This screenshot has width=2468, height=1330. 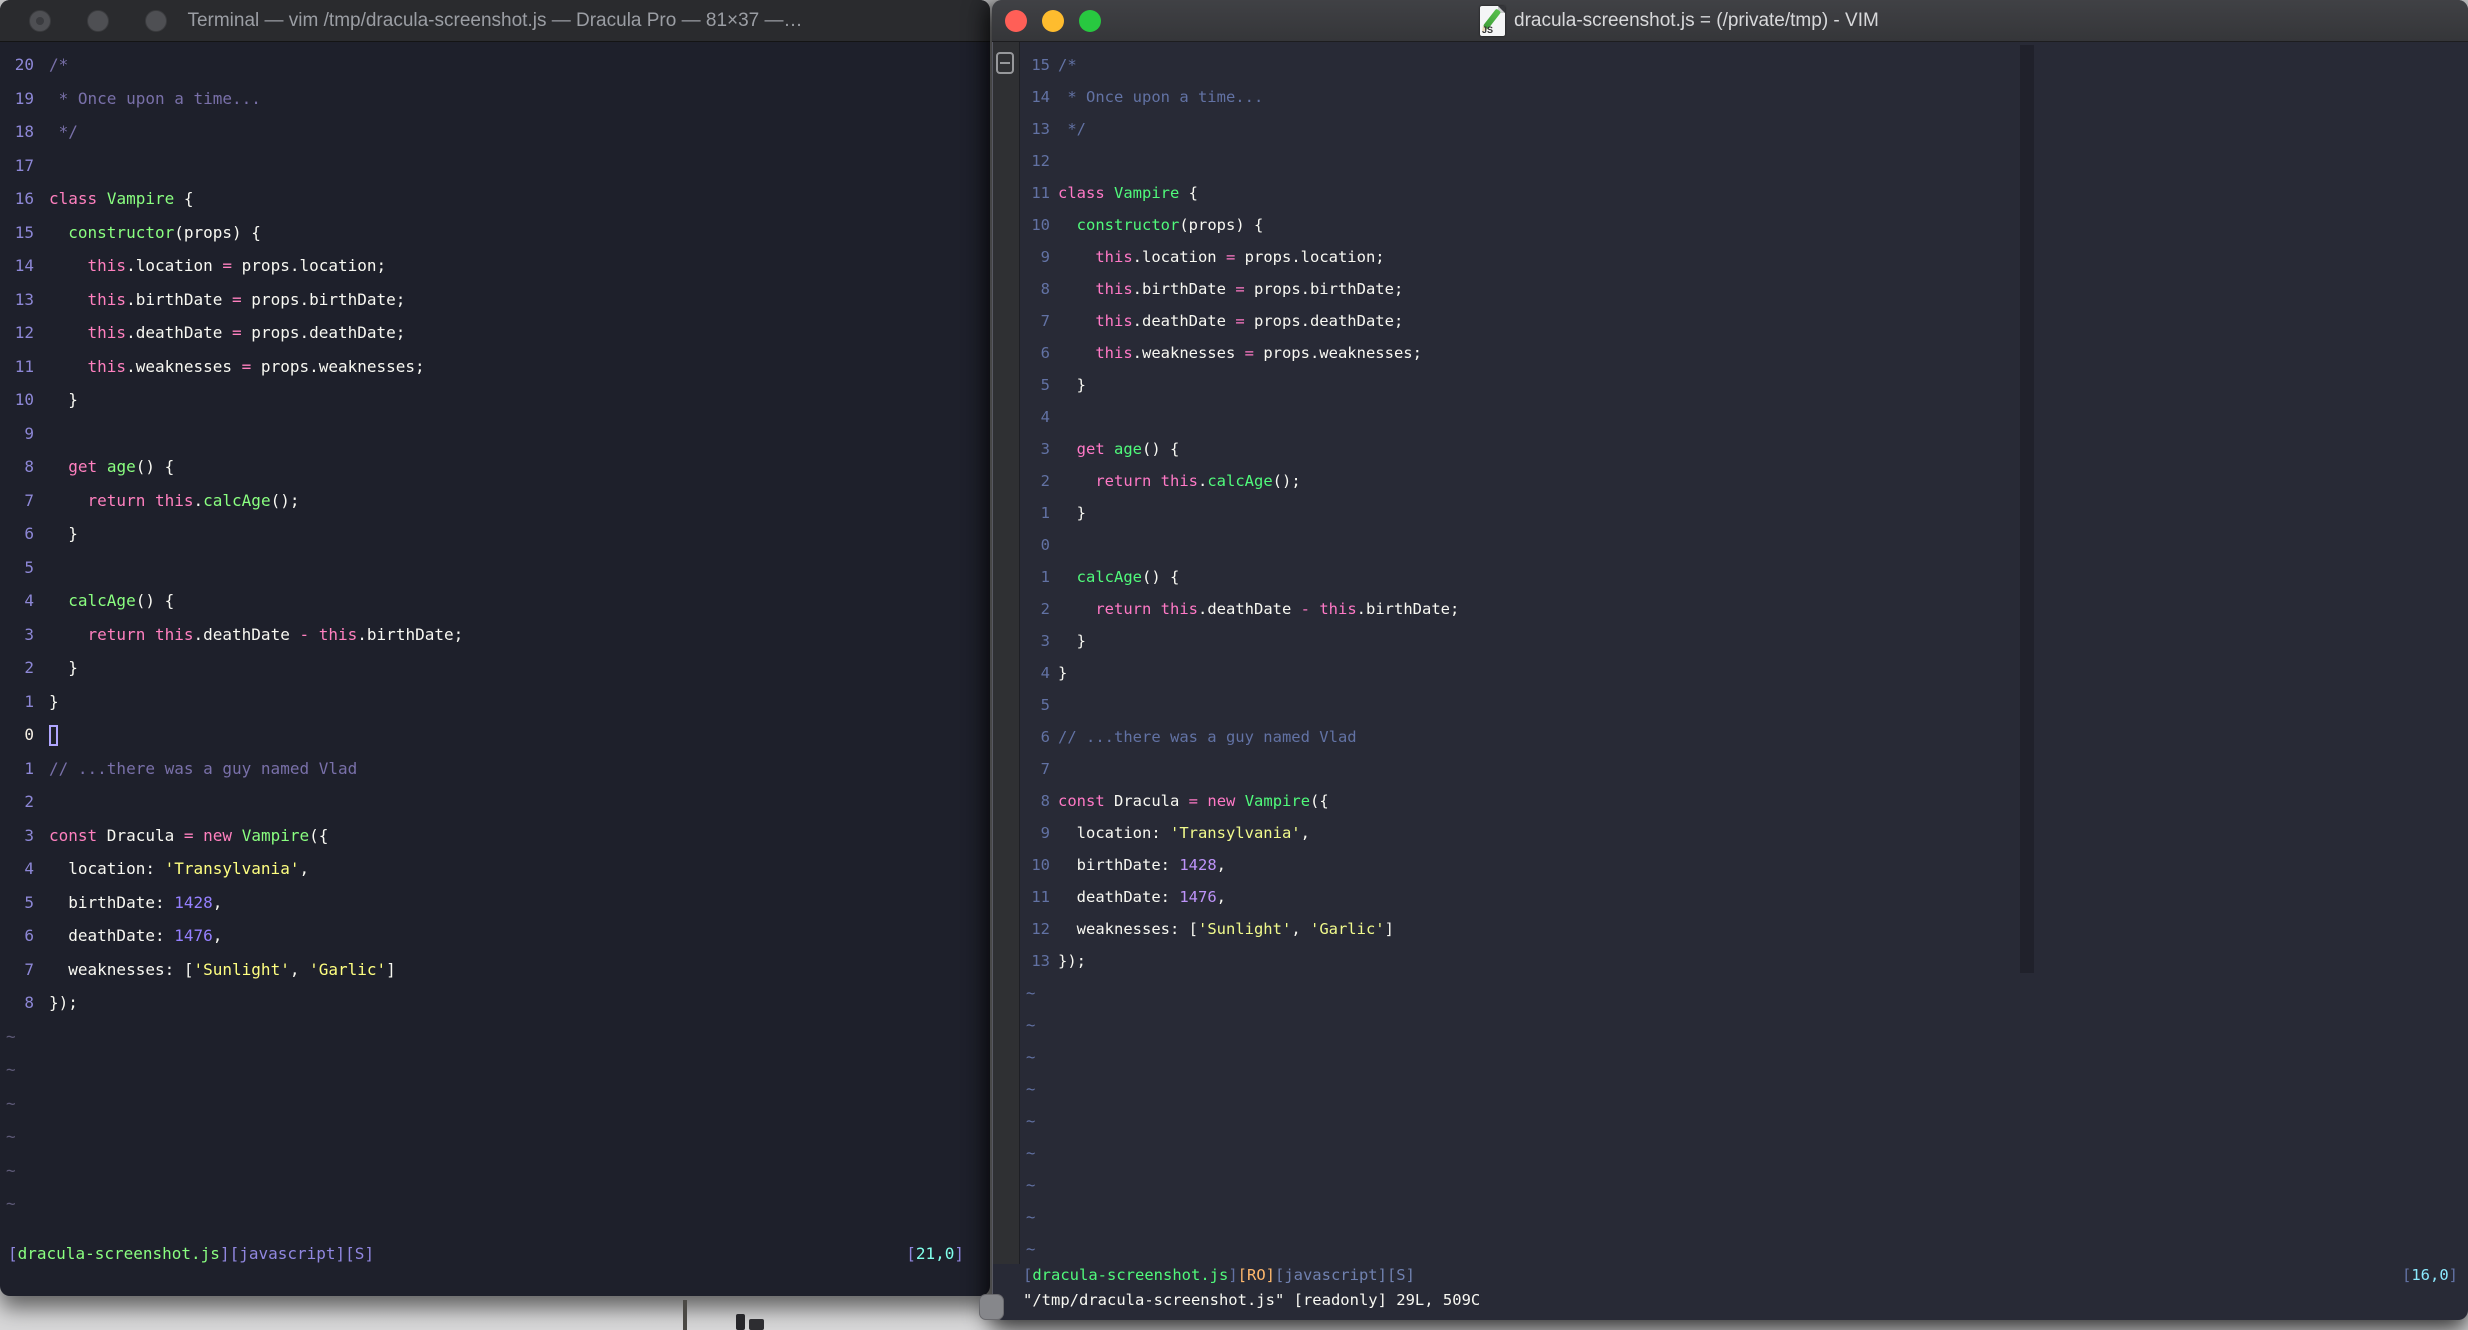 What do you see at coordinates (991, 1307) in the screenshot?
I see `scrollbar-end-cap` at bounding box center [991, 1307].